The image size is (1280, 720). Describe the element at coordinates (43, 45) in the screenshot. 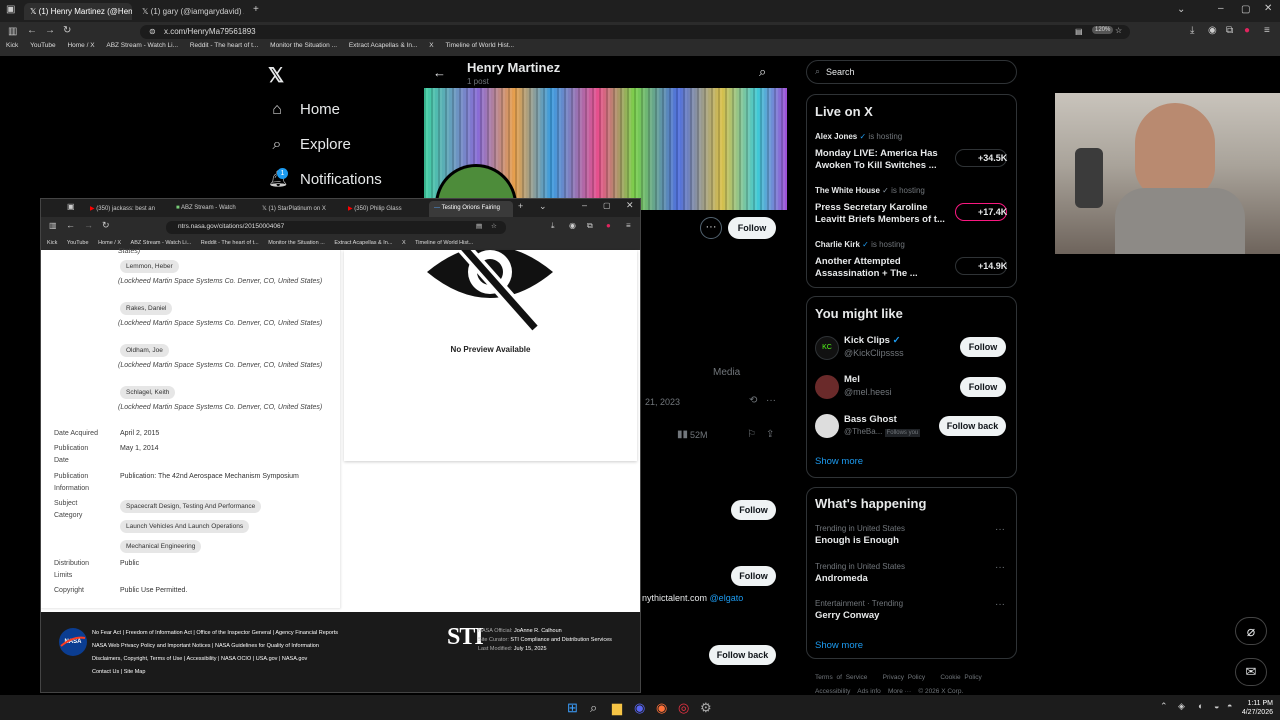

I see `bookmark-youtube: YouTube` at that location.